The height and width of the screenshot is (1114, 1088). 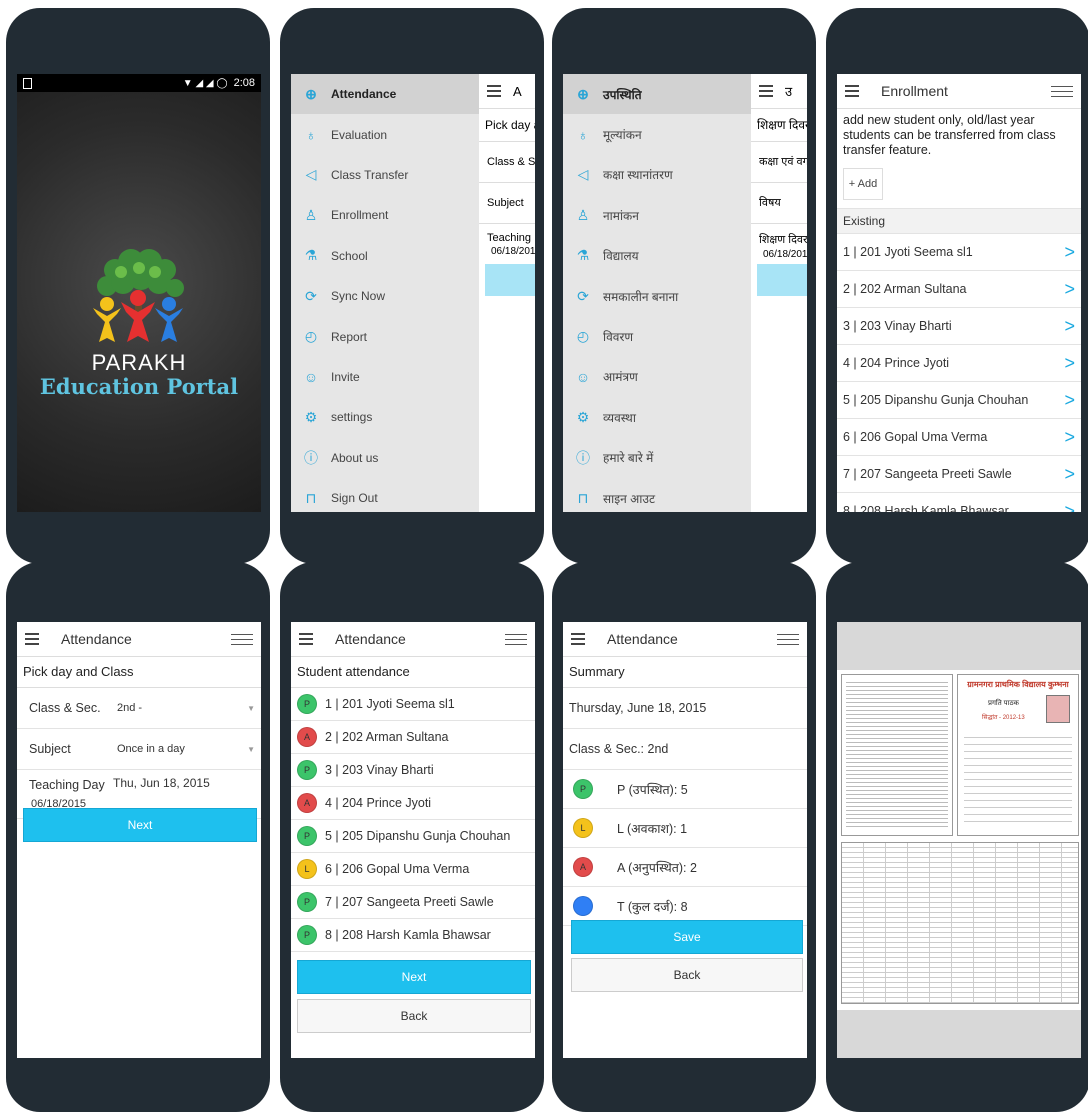 What do you see at coordinates (385, 134) in the screenshot?
I see `drawer-item-evaluation: ♁ Evaluation` at bounding box center [385, 134].